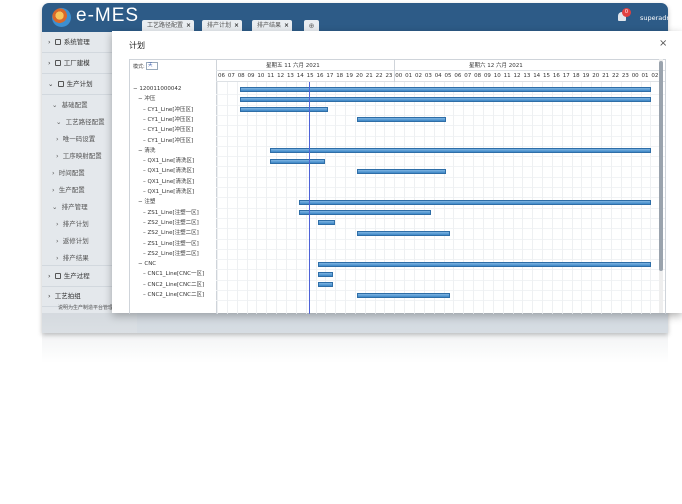 Image resolution: width=682 pixels, height=504 pixels. I want to click on gantt-hour-tick: 11, so click(507, 76).